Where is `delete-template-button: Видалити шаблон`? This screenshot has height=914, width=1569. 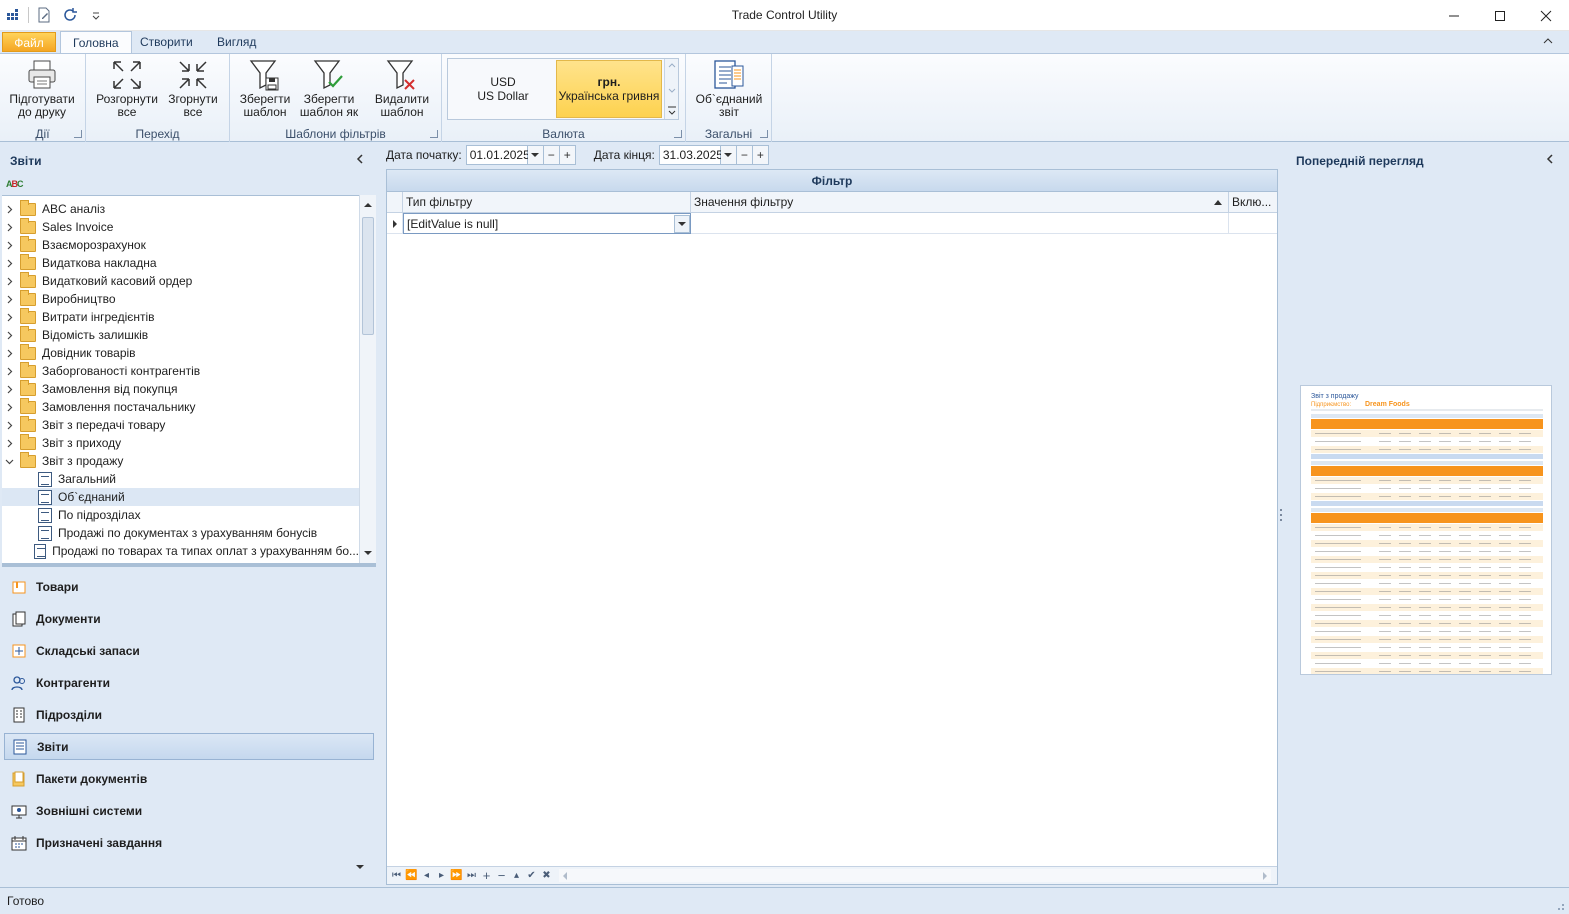
delete-template-button: Видалити шаблон is located at coordinates (402, 90).